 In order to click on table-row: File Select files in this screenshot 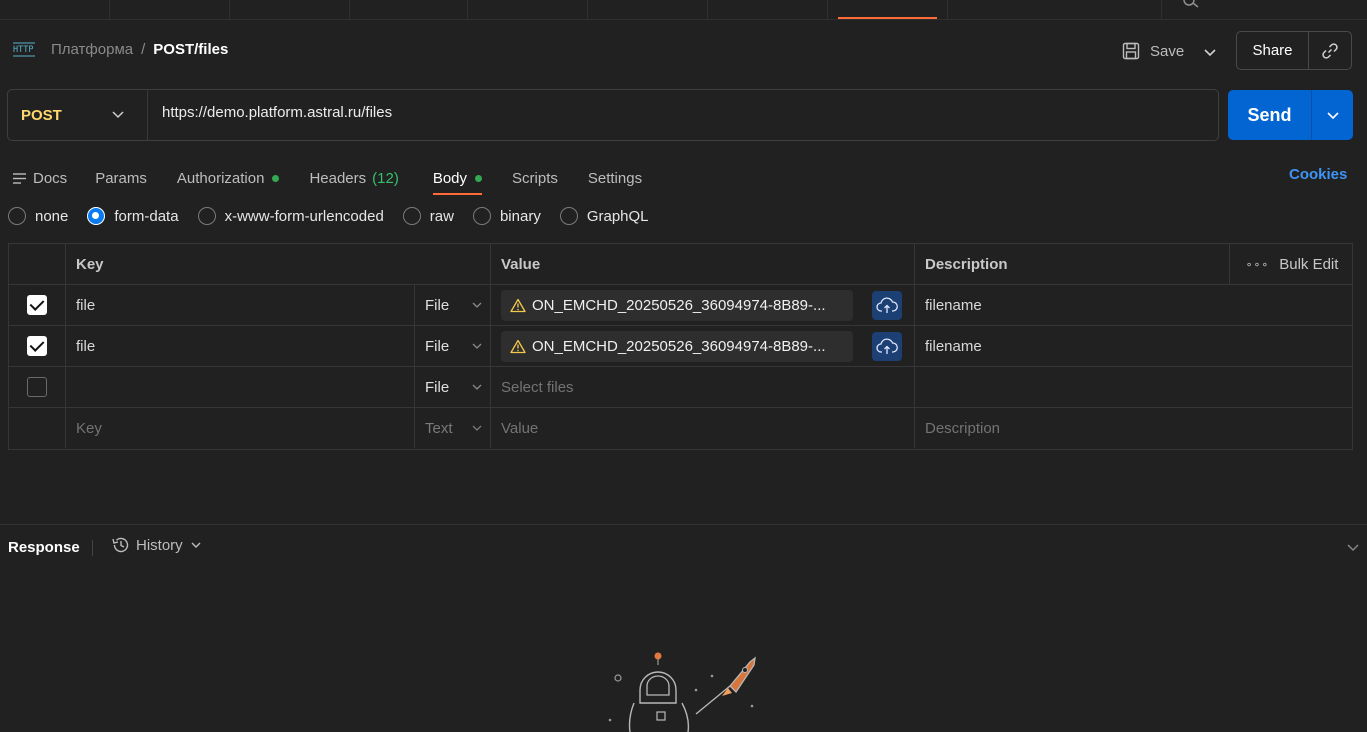, I will do `click(680, 387)`.